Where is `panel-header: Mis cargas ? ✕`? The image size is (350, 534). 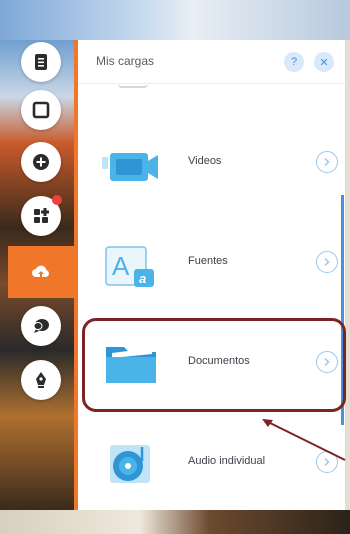 panel-header: Mis cargas ? ✕ is located at coordinates (211, 62).